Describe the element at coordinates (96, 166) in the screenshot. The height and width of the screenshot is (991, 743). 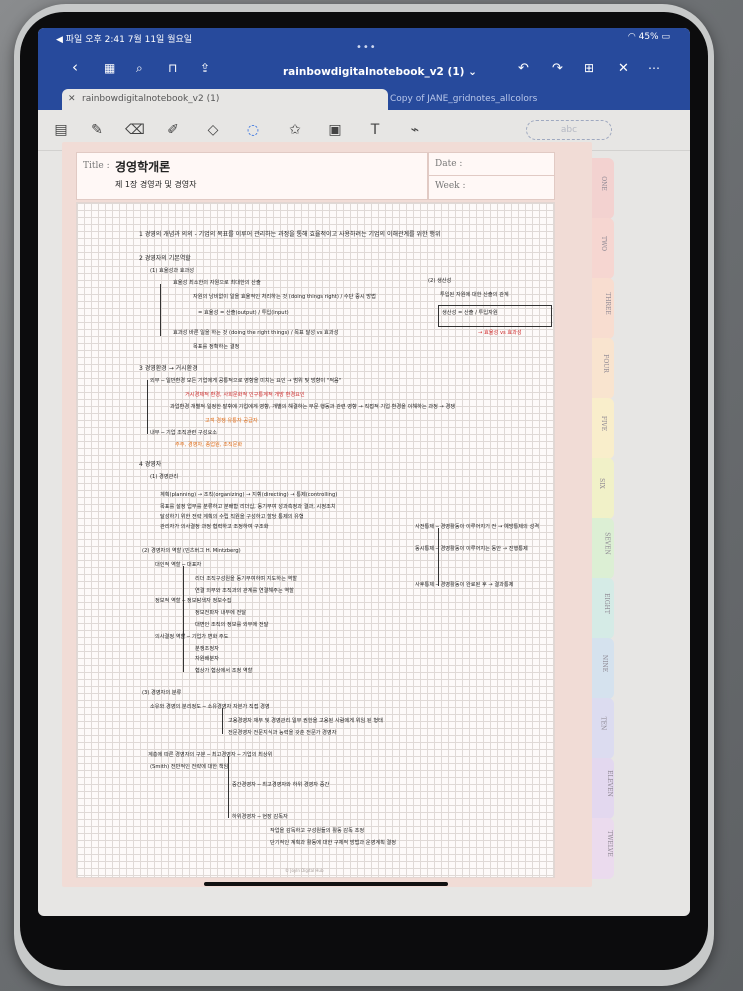
I see `title-label: Title :` at that location.